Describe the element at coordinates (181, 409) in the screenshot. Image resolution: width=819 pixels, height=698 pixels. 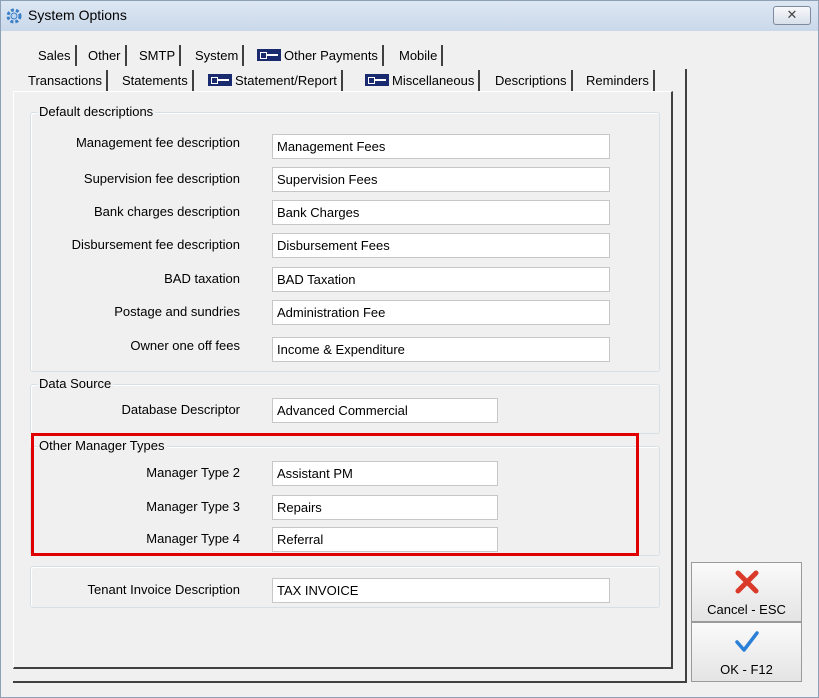
I see `database-descriptor-label: Database Descriptor` at that location.